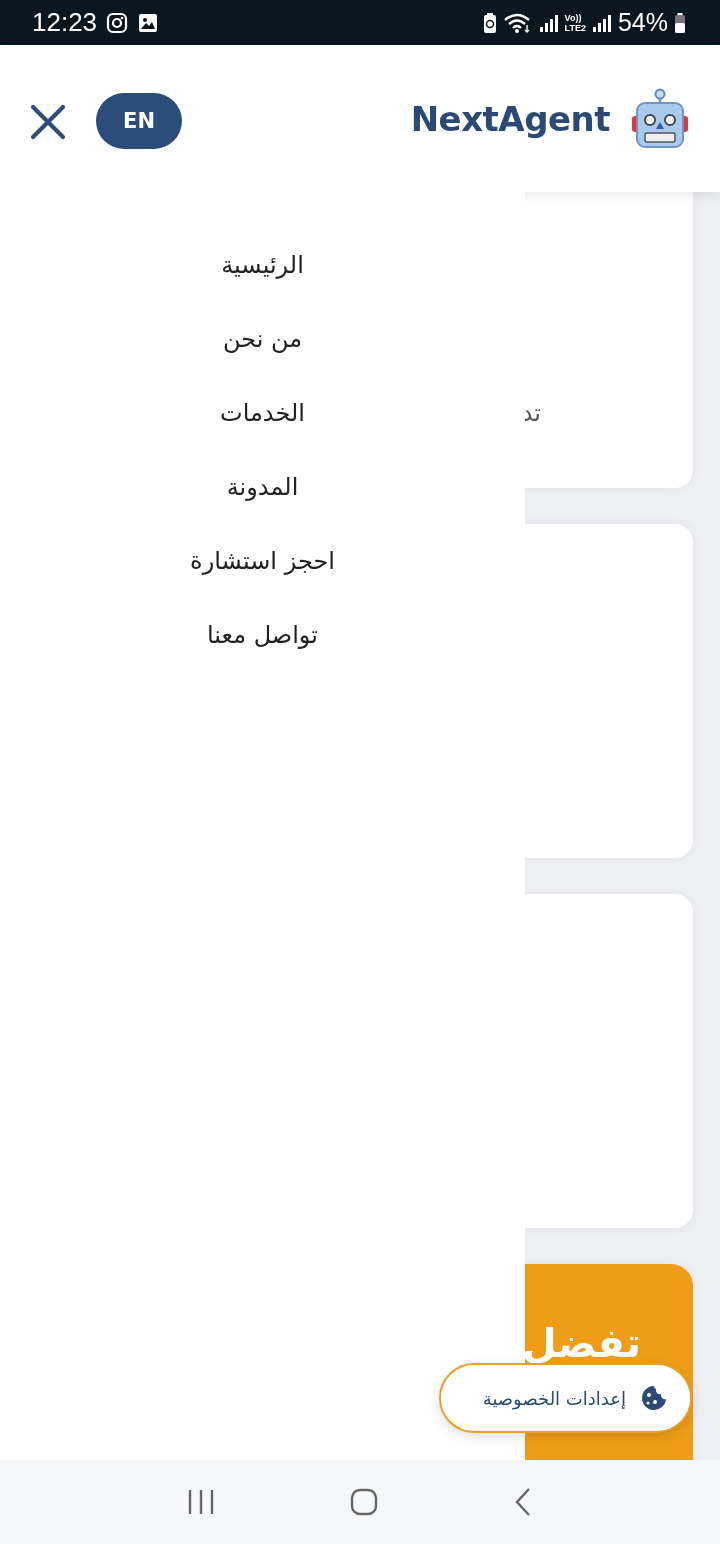  I want to click on recent-apps-icon, so click(201, 1502).